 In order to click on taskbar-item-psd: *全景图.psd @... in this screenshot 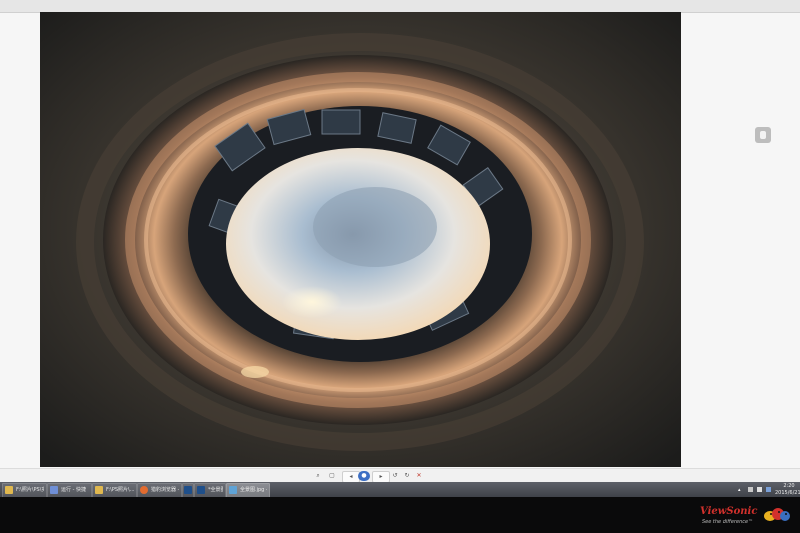, I will do `click(210, 490)`.